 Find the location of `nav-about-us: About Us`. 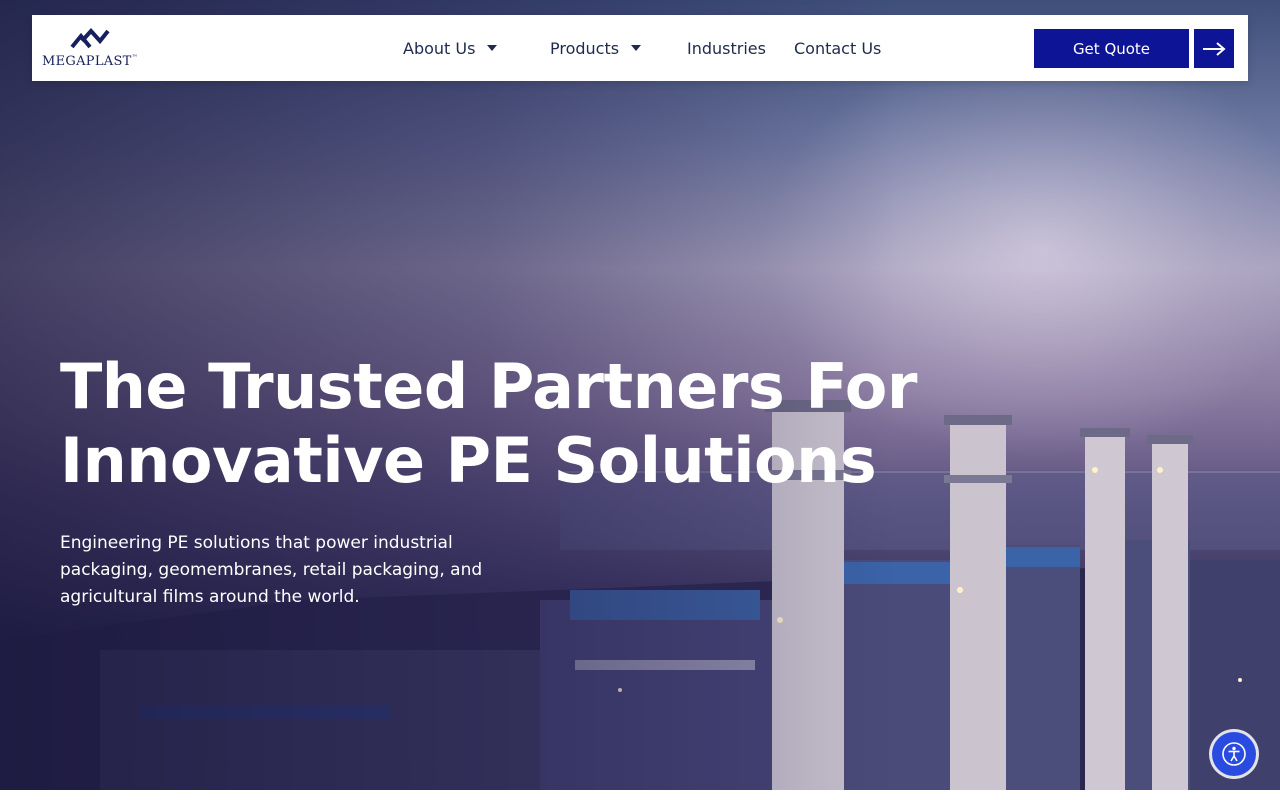

nav-about-us: About Us is located at coordinates (450, 48).